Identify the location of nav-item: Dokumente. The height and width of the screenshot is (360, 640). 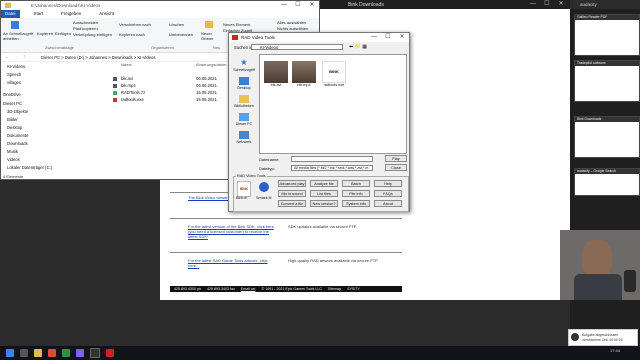
(17, 135).